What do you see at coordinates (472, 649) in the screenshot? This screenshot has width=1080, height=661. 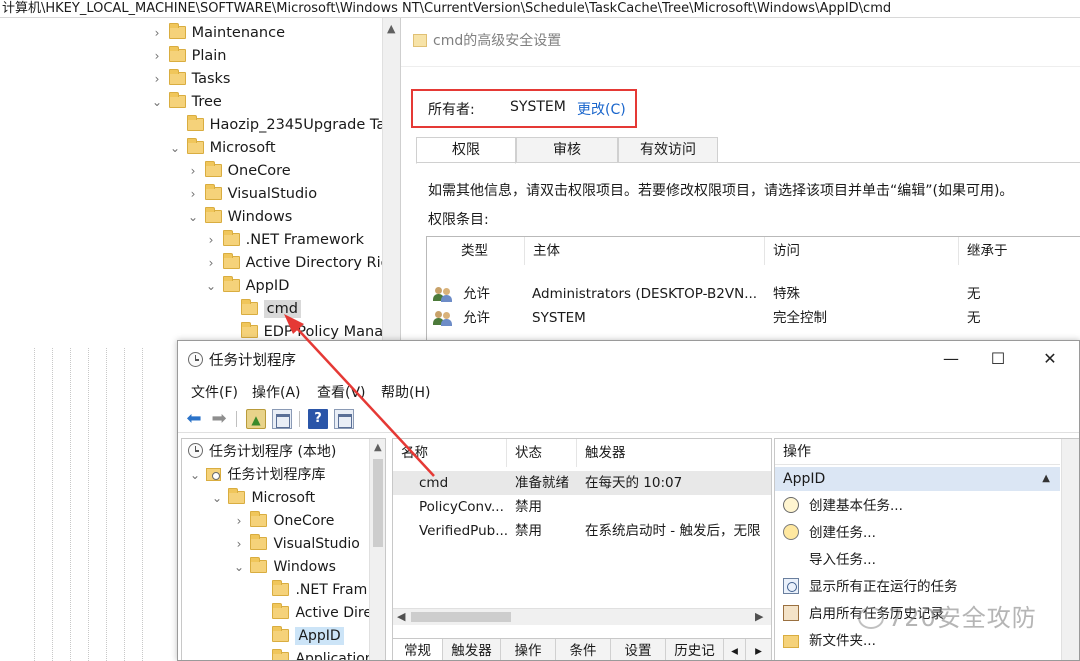 I see `tab-triggers: 触发器` at bounding box center [472, 649].